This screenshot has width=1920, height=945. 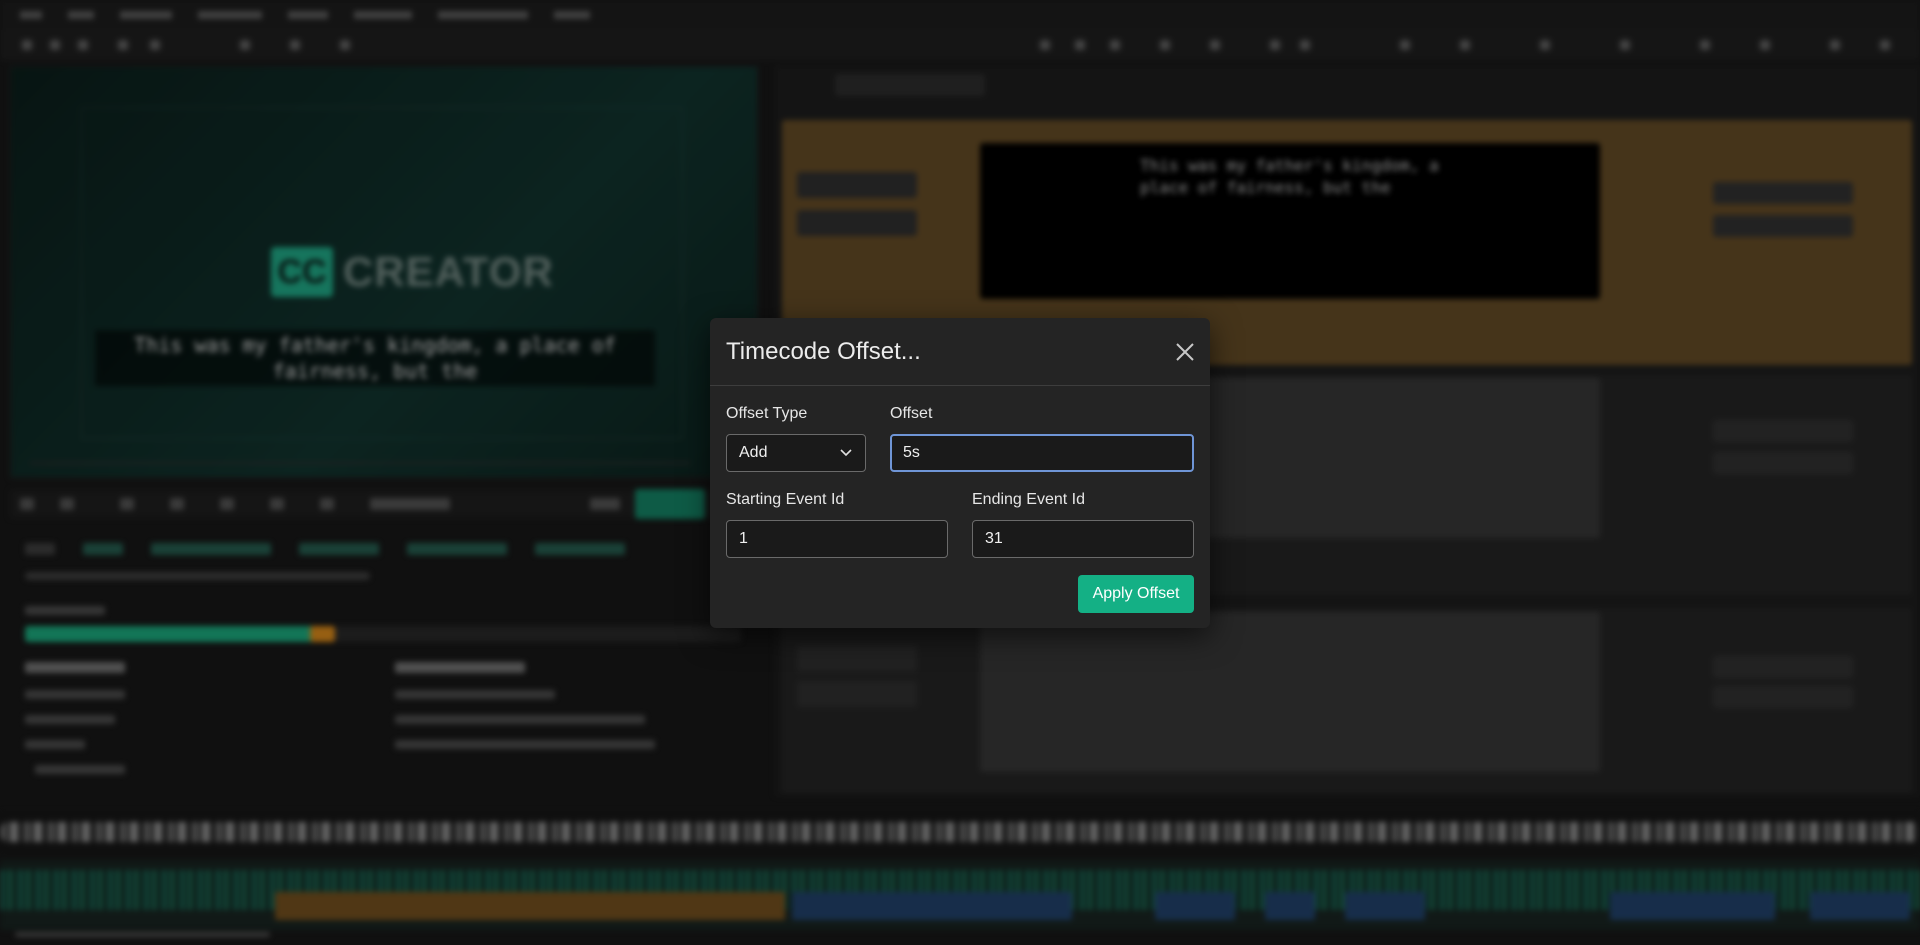 What do you see at coordinates (753, 452) in the screenshot?
I see `offset-type-value: Add` at bounding box center [753, 452].